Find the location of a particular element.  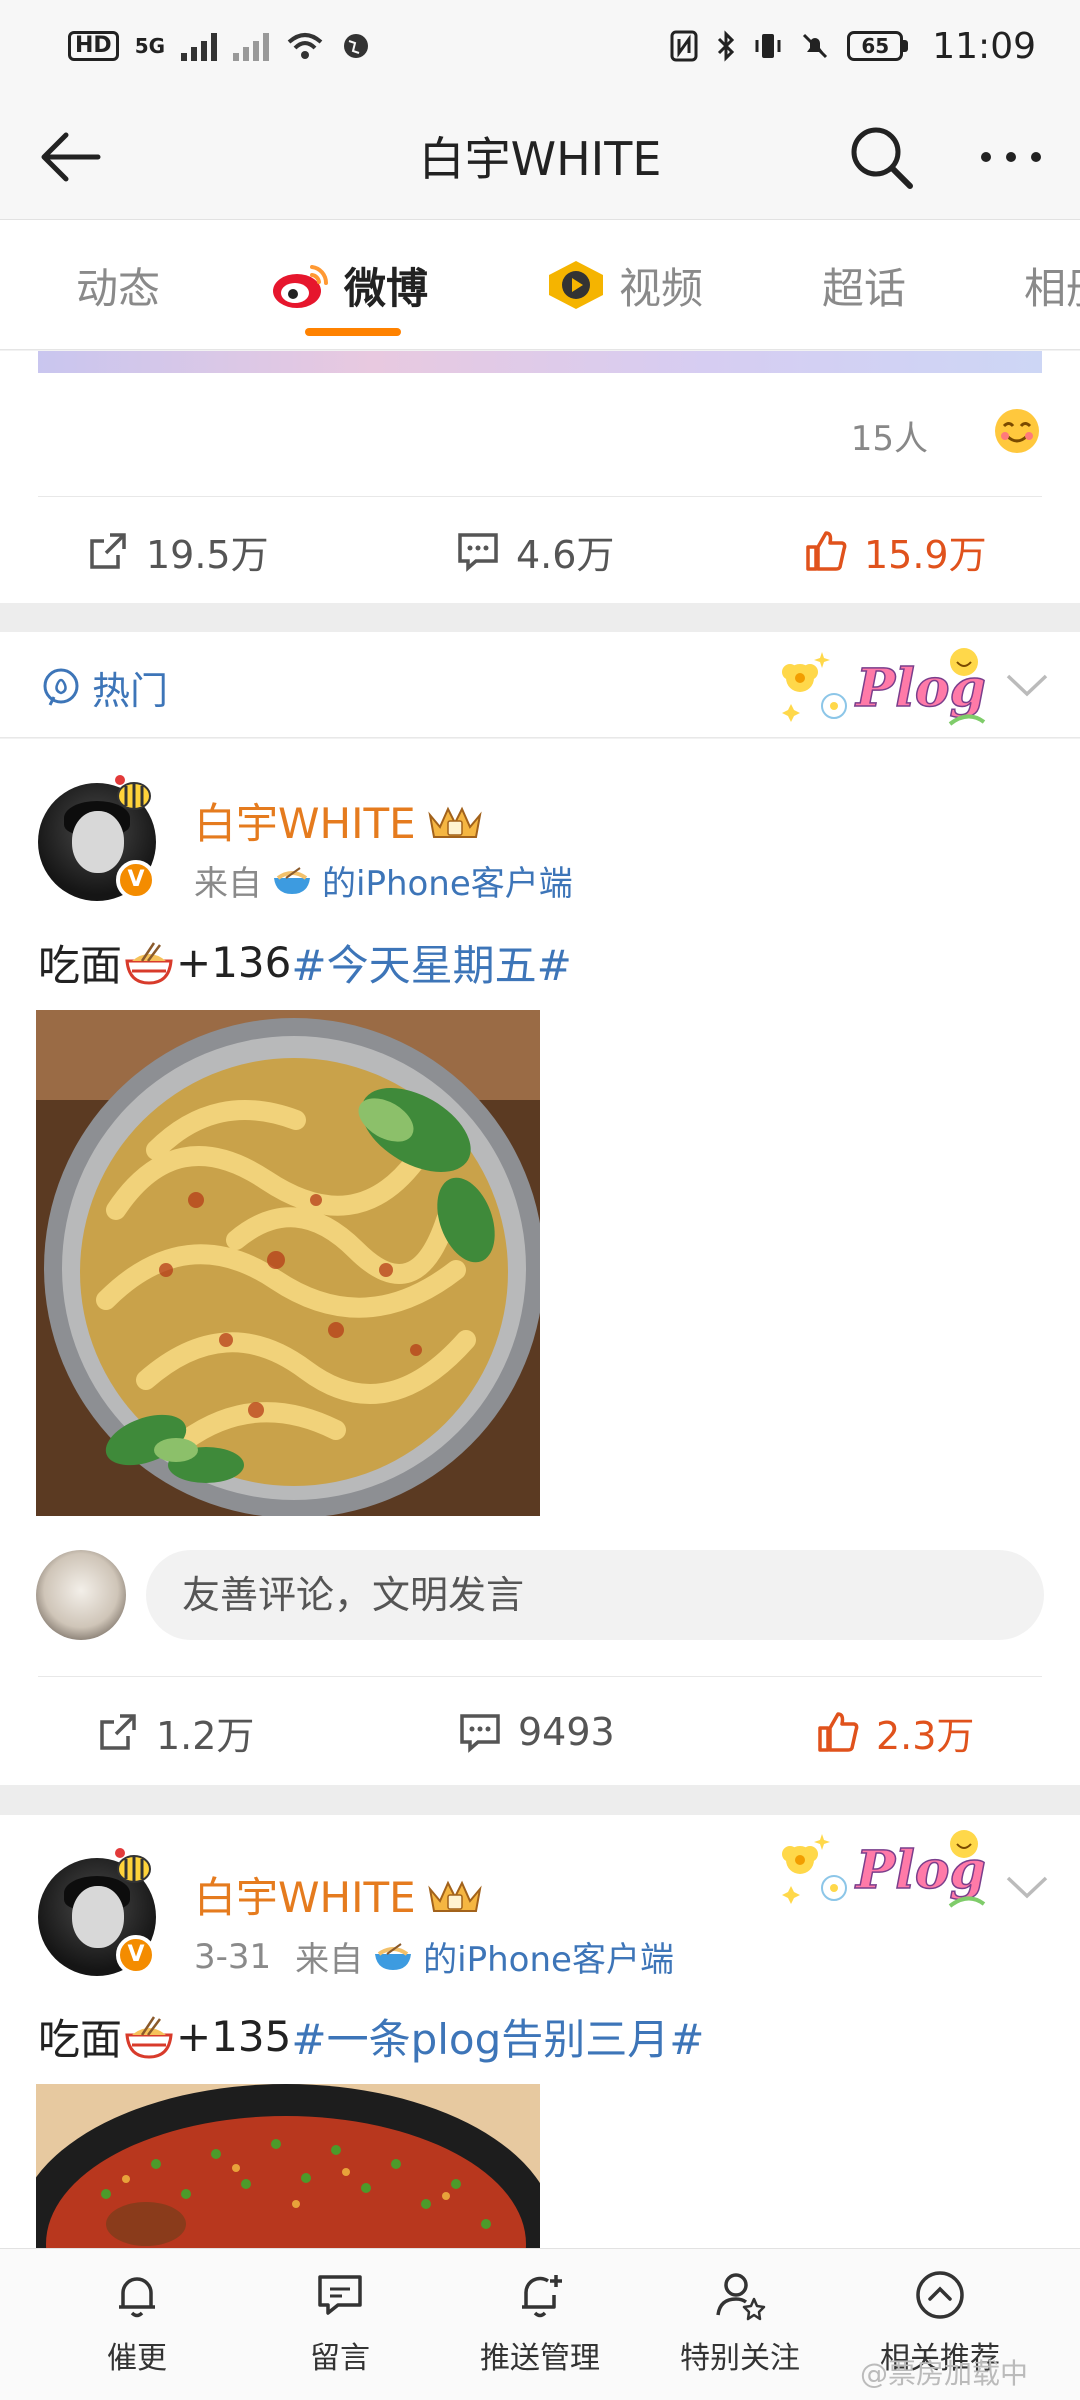

back-arrow-icon is located at coordinates (71, 157).